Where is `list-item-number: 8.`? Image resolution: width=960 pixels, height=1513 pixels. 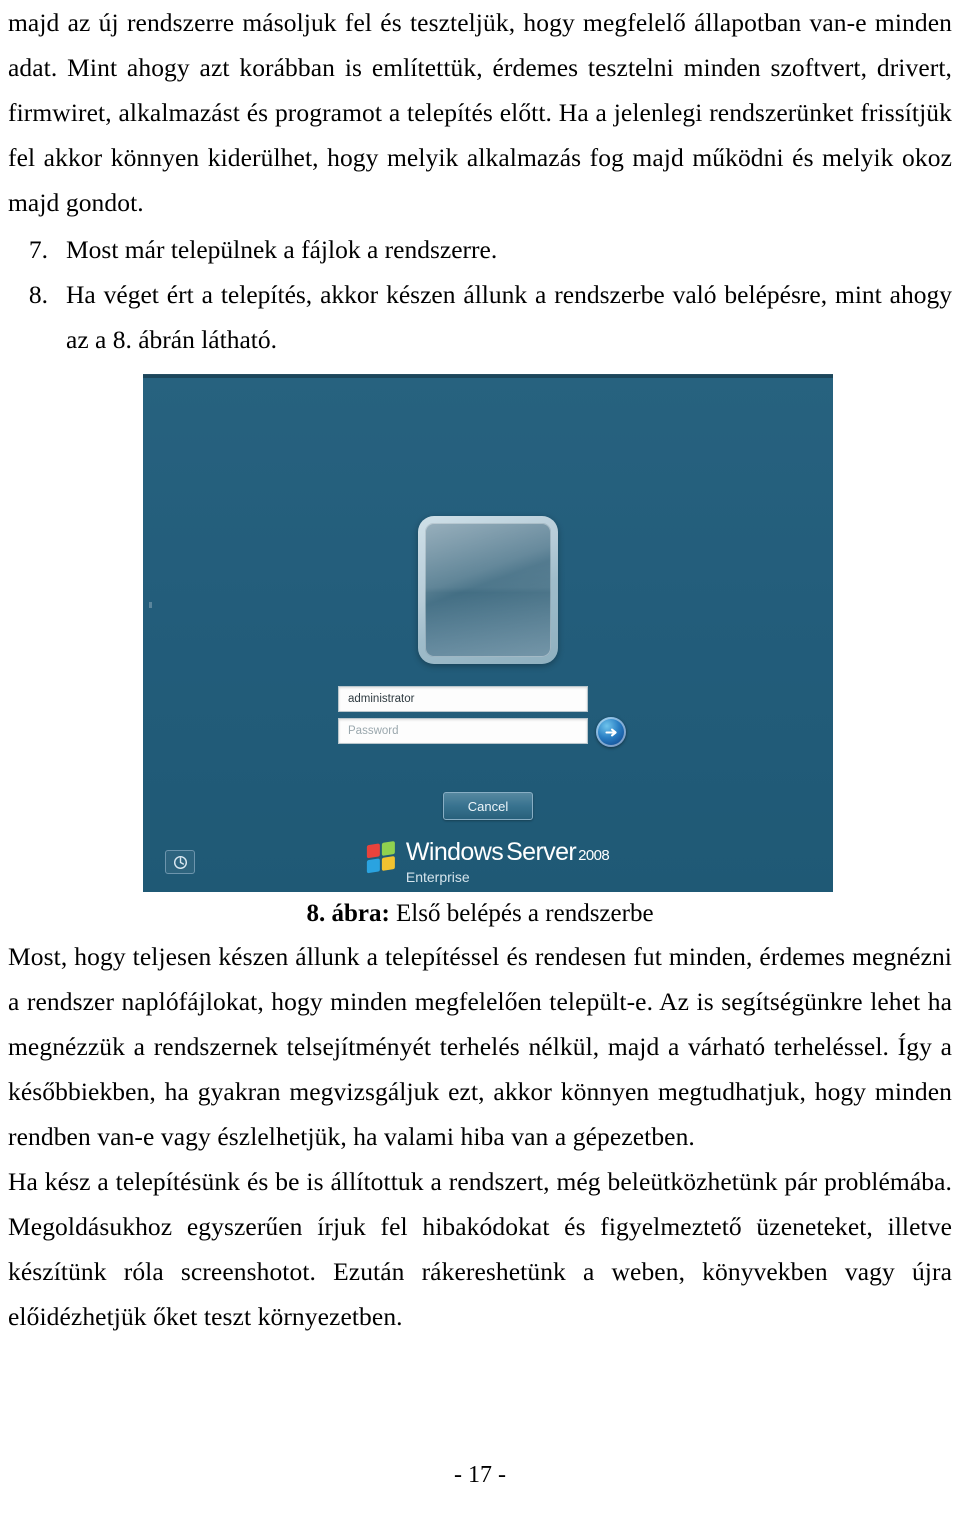 list-item-number: 8. is located at coordinates (38, 294).